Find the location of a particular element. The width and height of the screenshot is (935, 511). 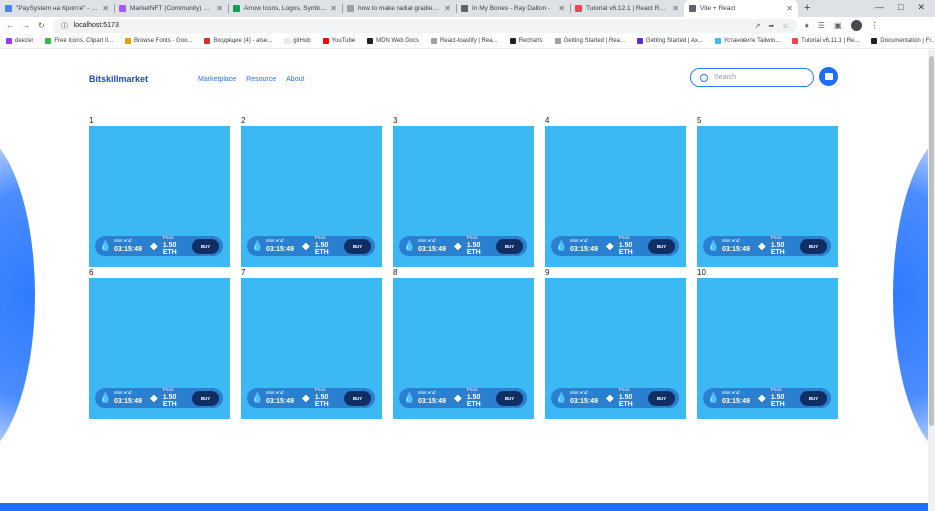

browser-tab: Arrow Icons, Logos, Symbols – I✕ is located at coordinates (285, 8).